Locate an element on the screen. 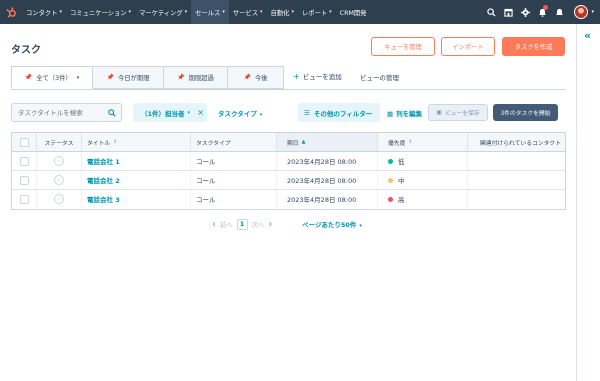 Image resolution: width=600 pixels, height=381 pixels. column-header-priority: 優先度 ⇕ is located at coordinates (423, 142).